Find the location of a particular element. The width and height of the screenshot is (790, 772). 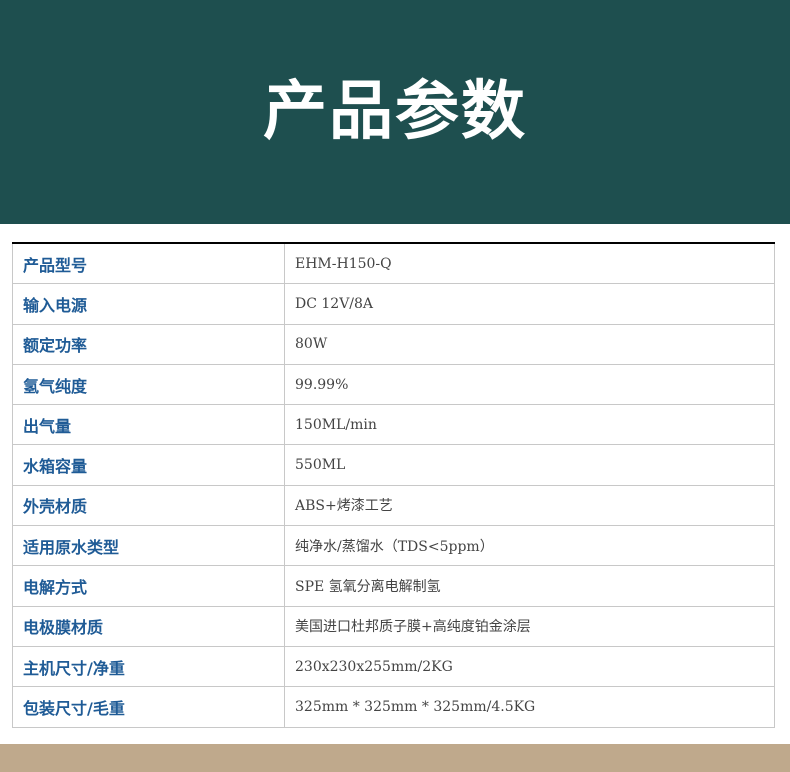

spec-label: 电解方式 is located at coordinates (148, 586).